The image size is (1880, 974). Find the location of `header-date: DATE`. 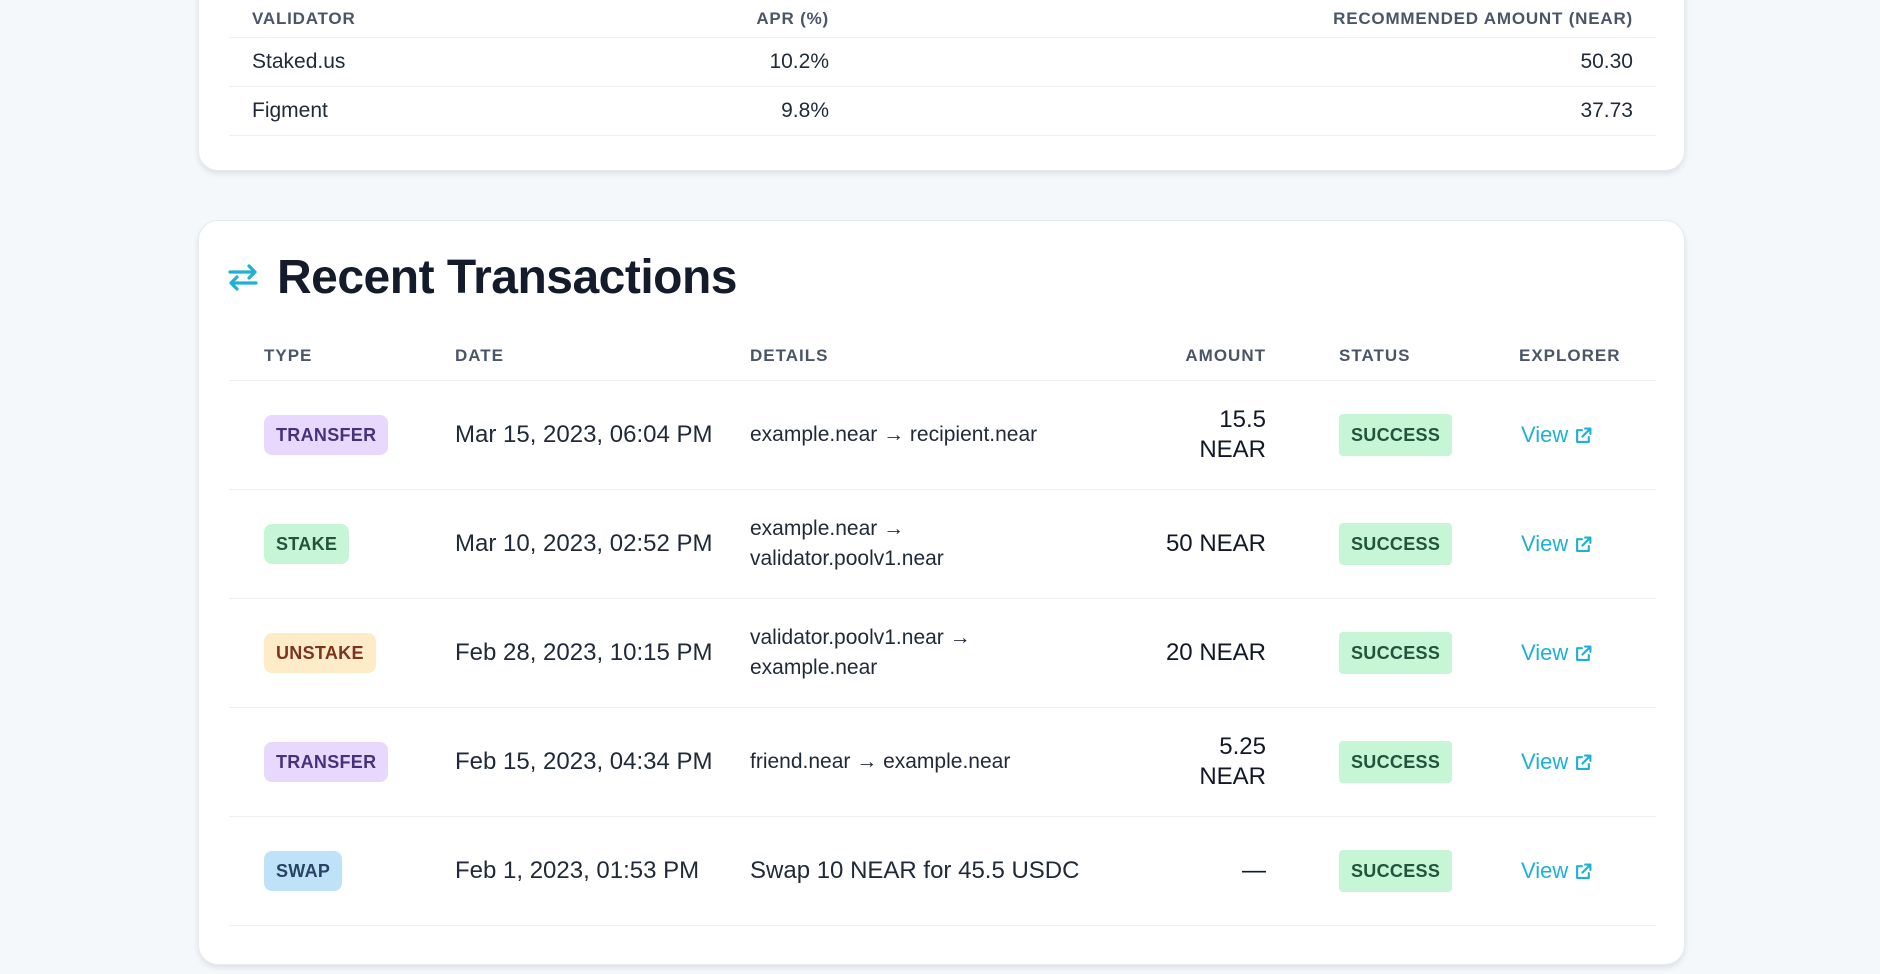

header-date: DATE is located at coordinates (480, 355).